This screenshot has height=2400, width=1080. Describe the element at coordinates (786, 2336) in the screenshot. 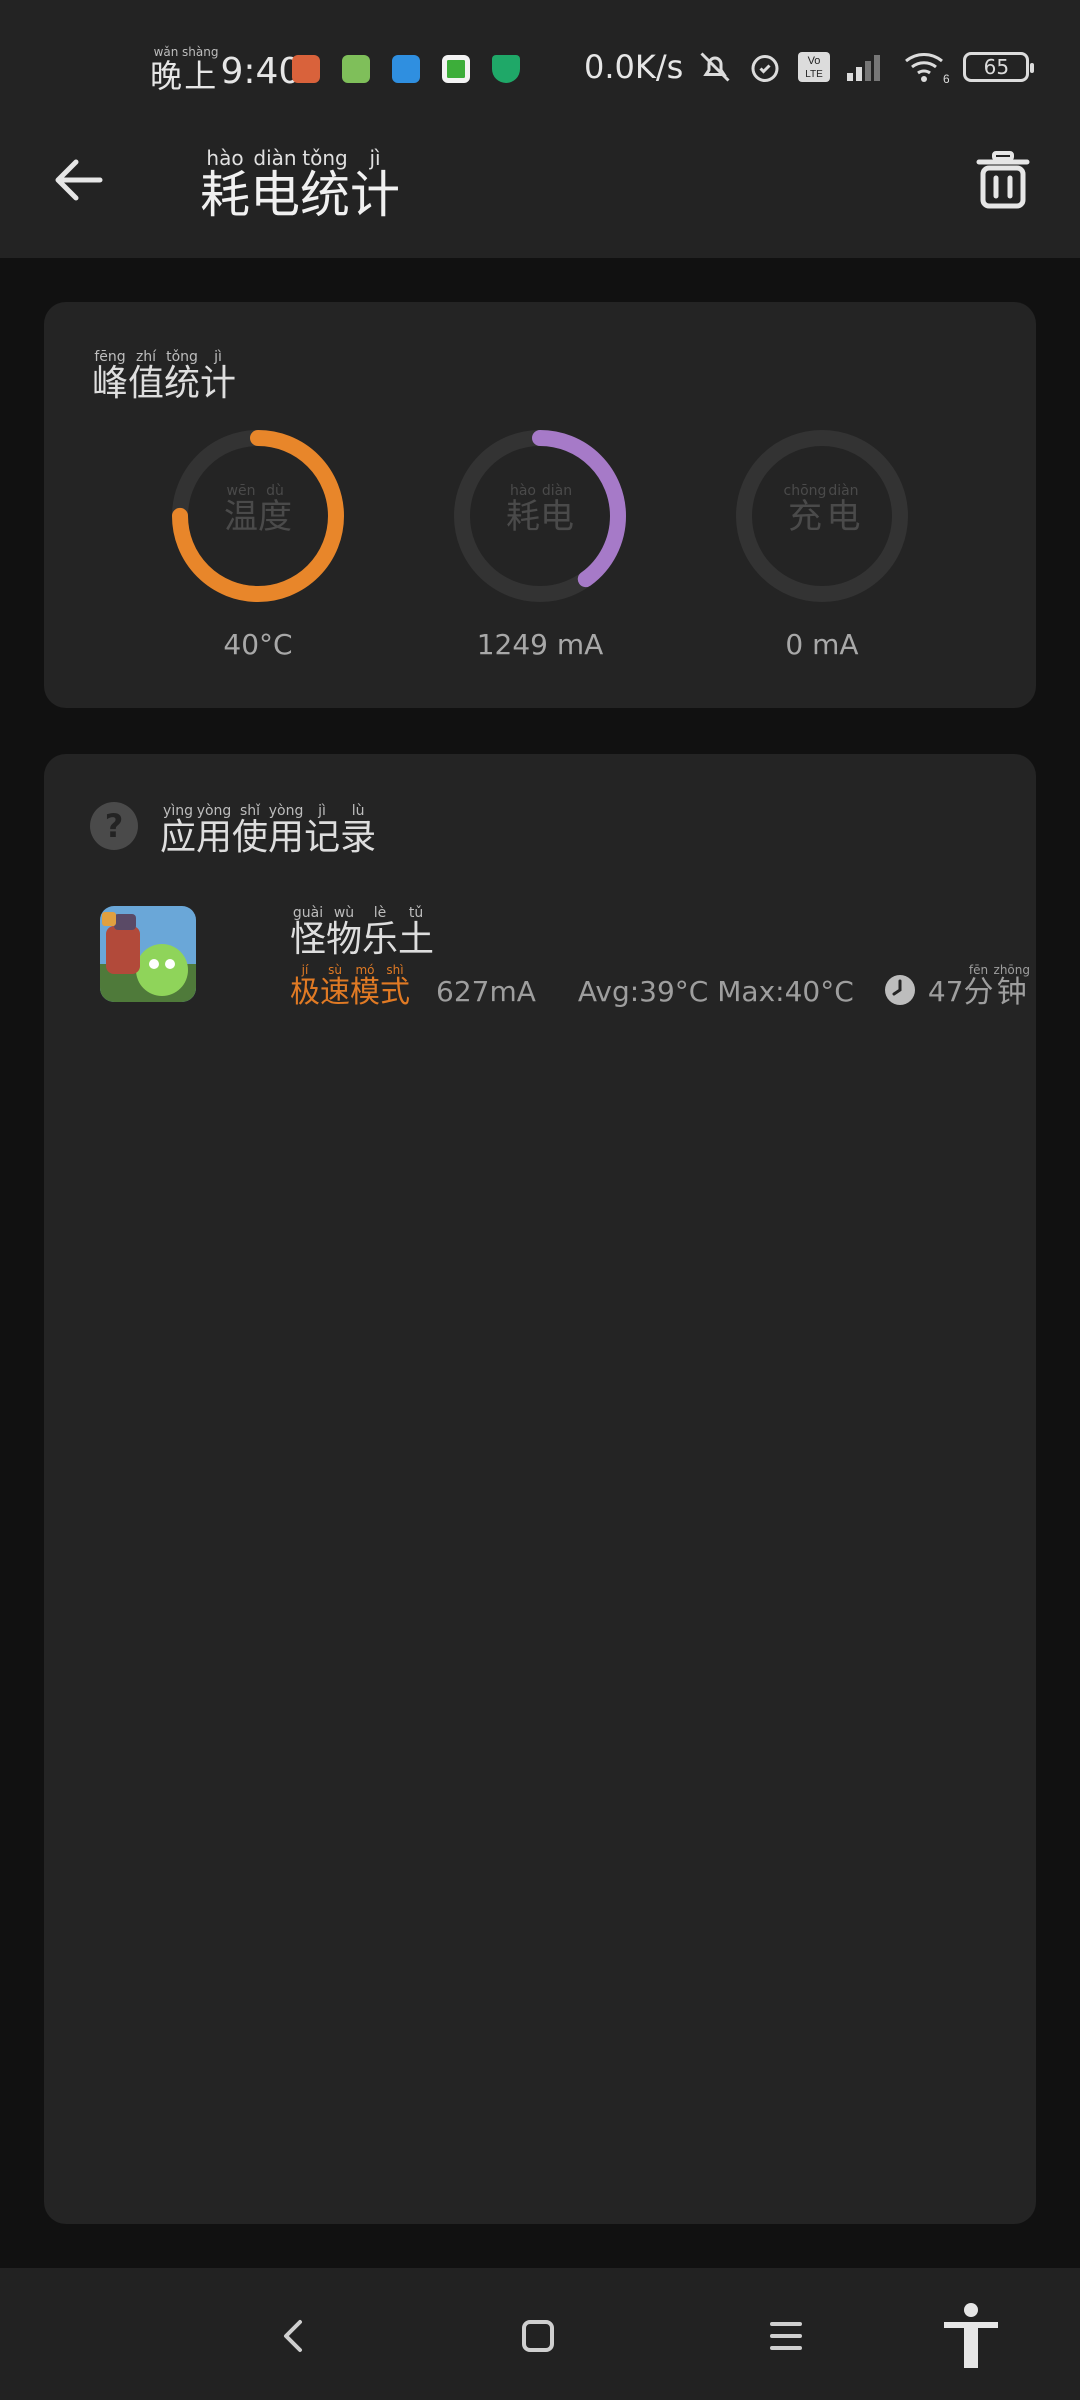

I see `nav-menu-icon` at that location.